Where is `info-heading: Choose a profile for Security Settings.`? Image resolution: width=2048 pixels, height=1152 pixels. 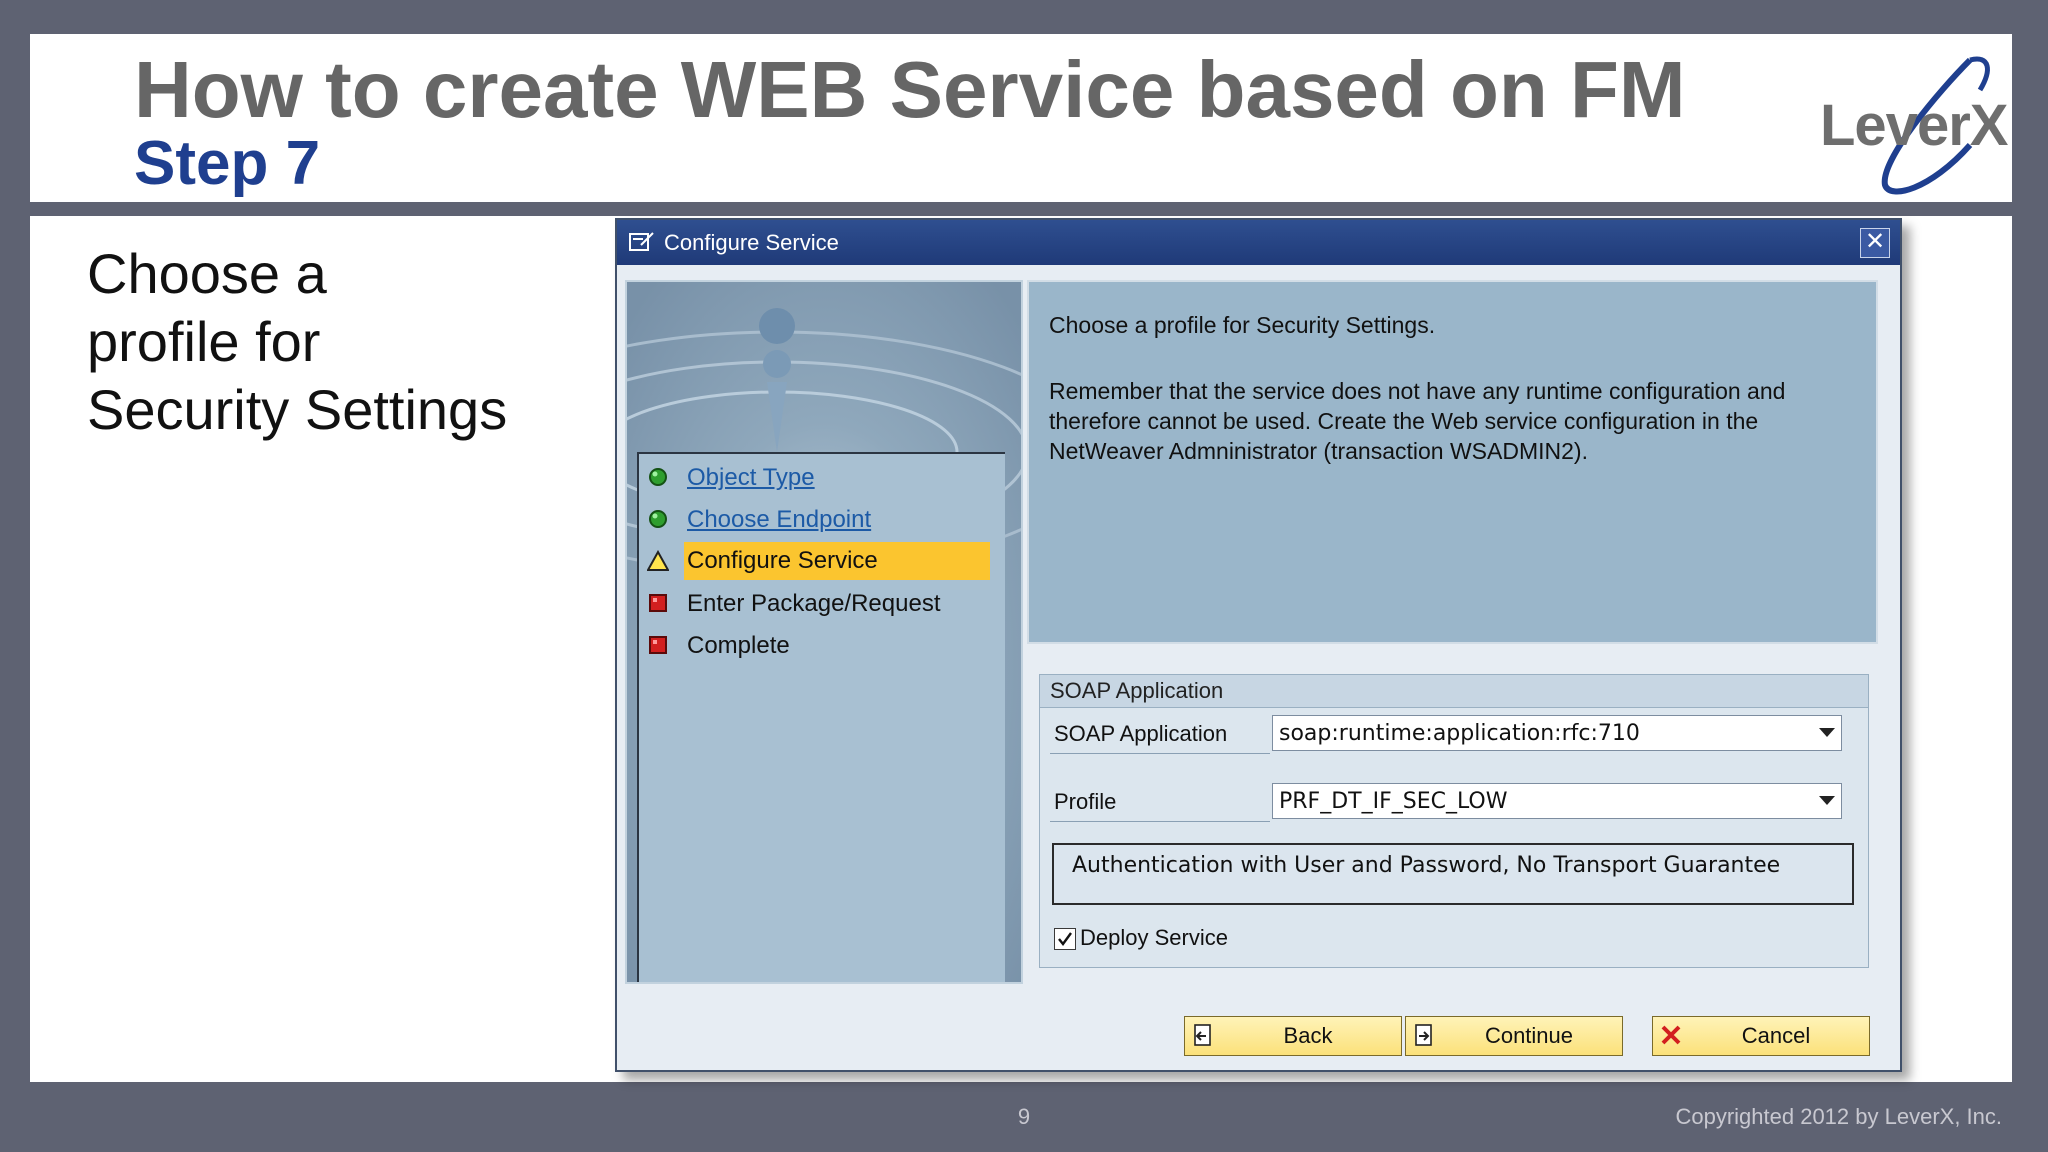 info-heading: Choose a profile for Security Settings. is located at coordinates (1242, 325).